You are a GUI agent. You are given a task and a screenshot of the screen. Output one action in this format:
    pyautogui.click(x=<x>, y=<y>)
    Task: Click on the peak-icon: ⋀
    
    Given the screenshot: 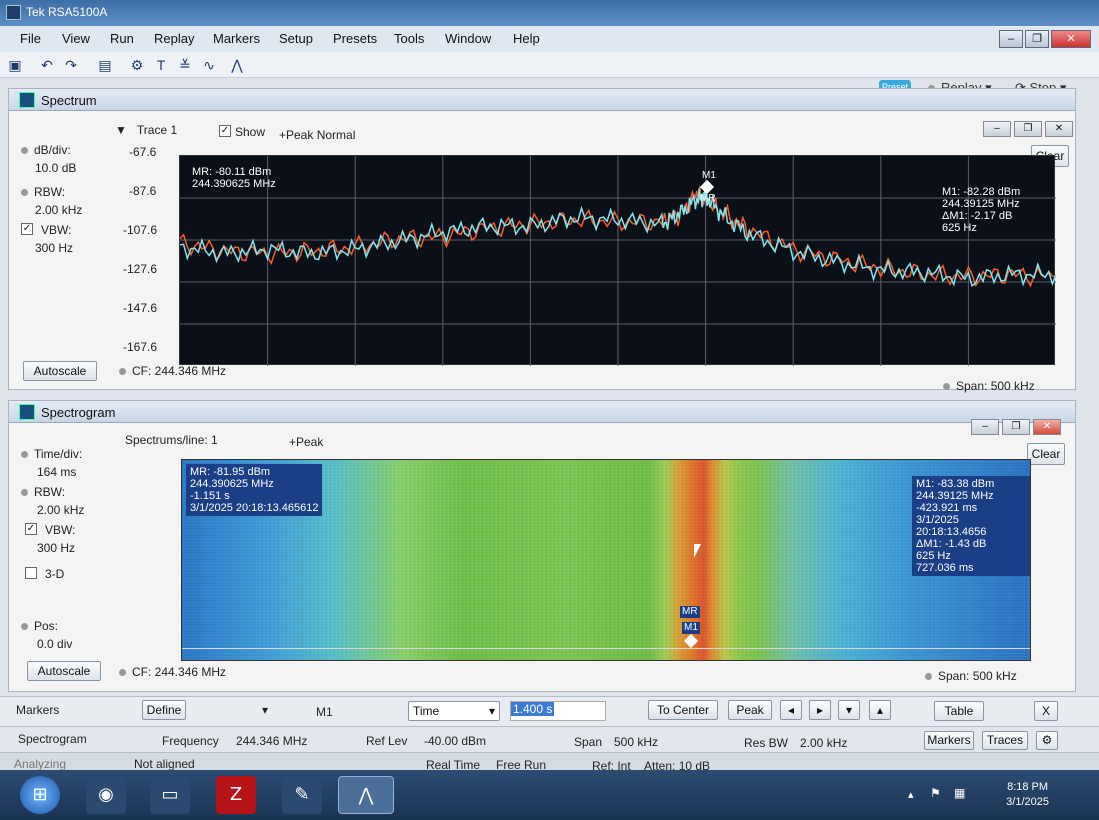 What is the action you would take?
    pyautogui.click(x=237, y=65)
    